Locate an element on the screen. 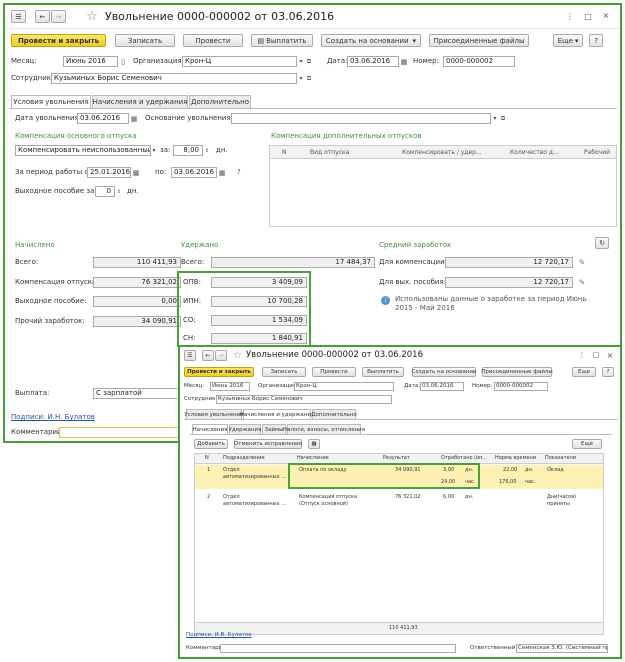 The width and height of the screenshot is (625, 662). create-on-base-button: Создать на основании ▾ is located at coordinates (371, 40).